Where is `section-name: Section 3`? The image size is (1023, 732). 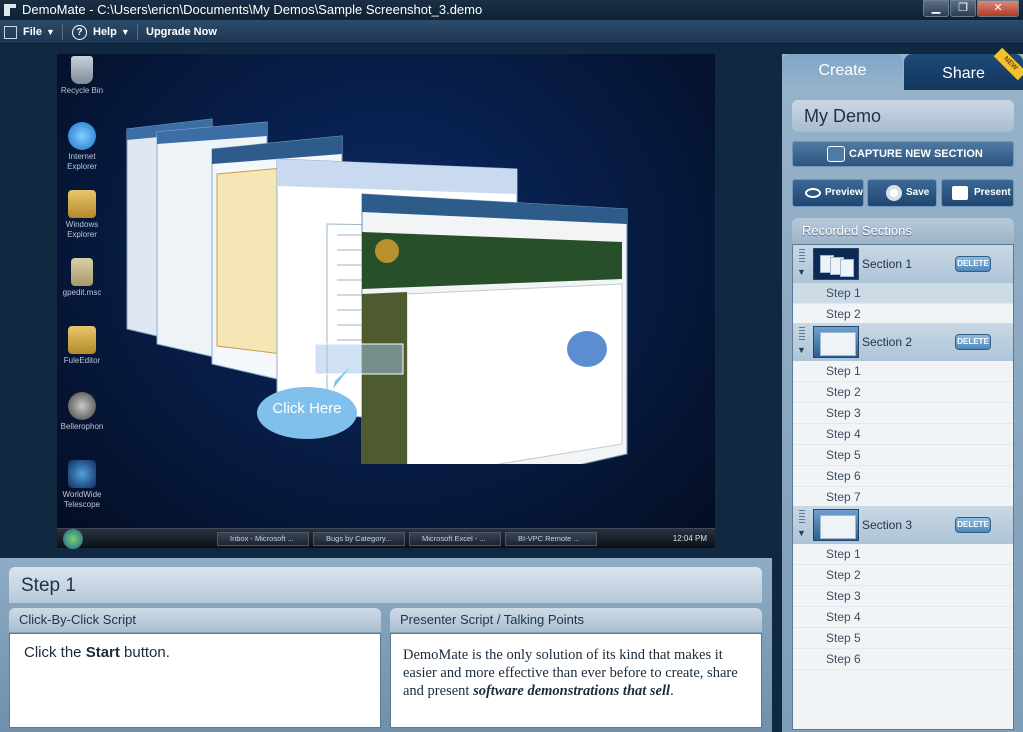 section-name: Section 3 is located at coordinates (887, 525).